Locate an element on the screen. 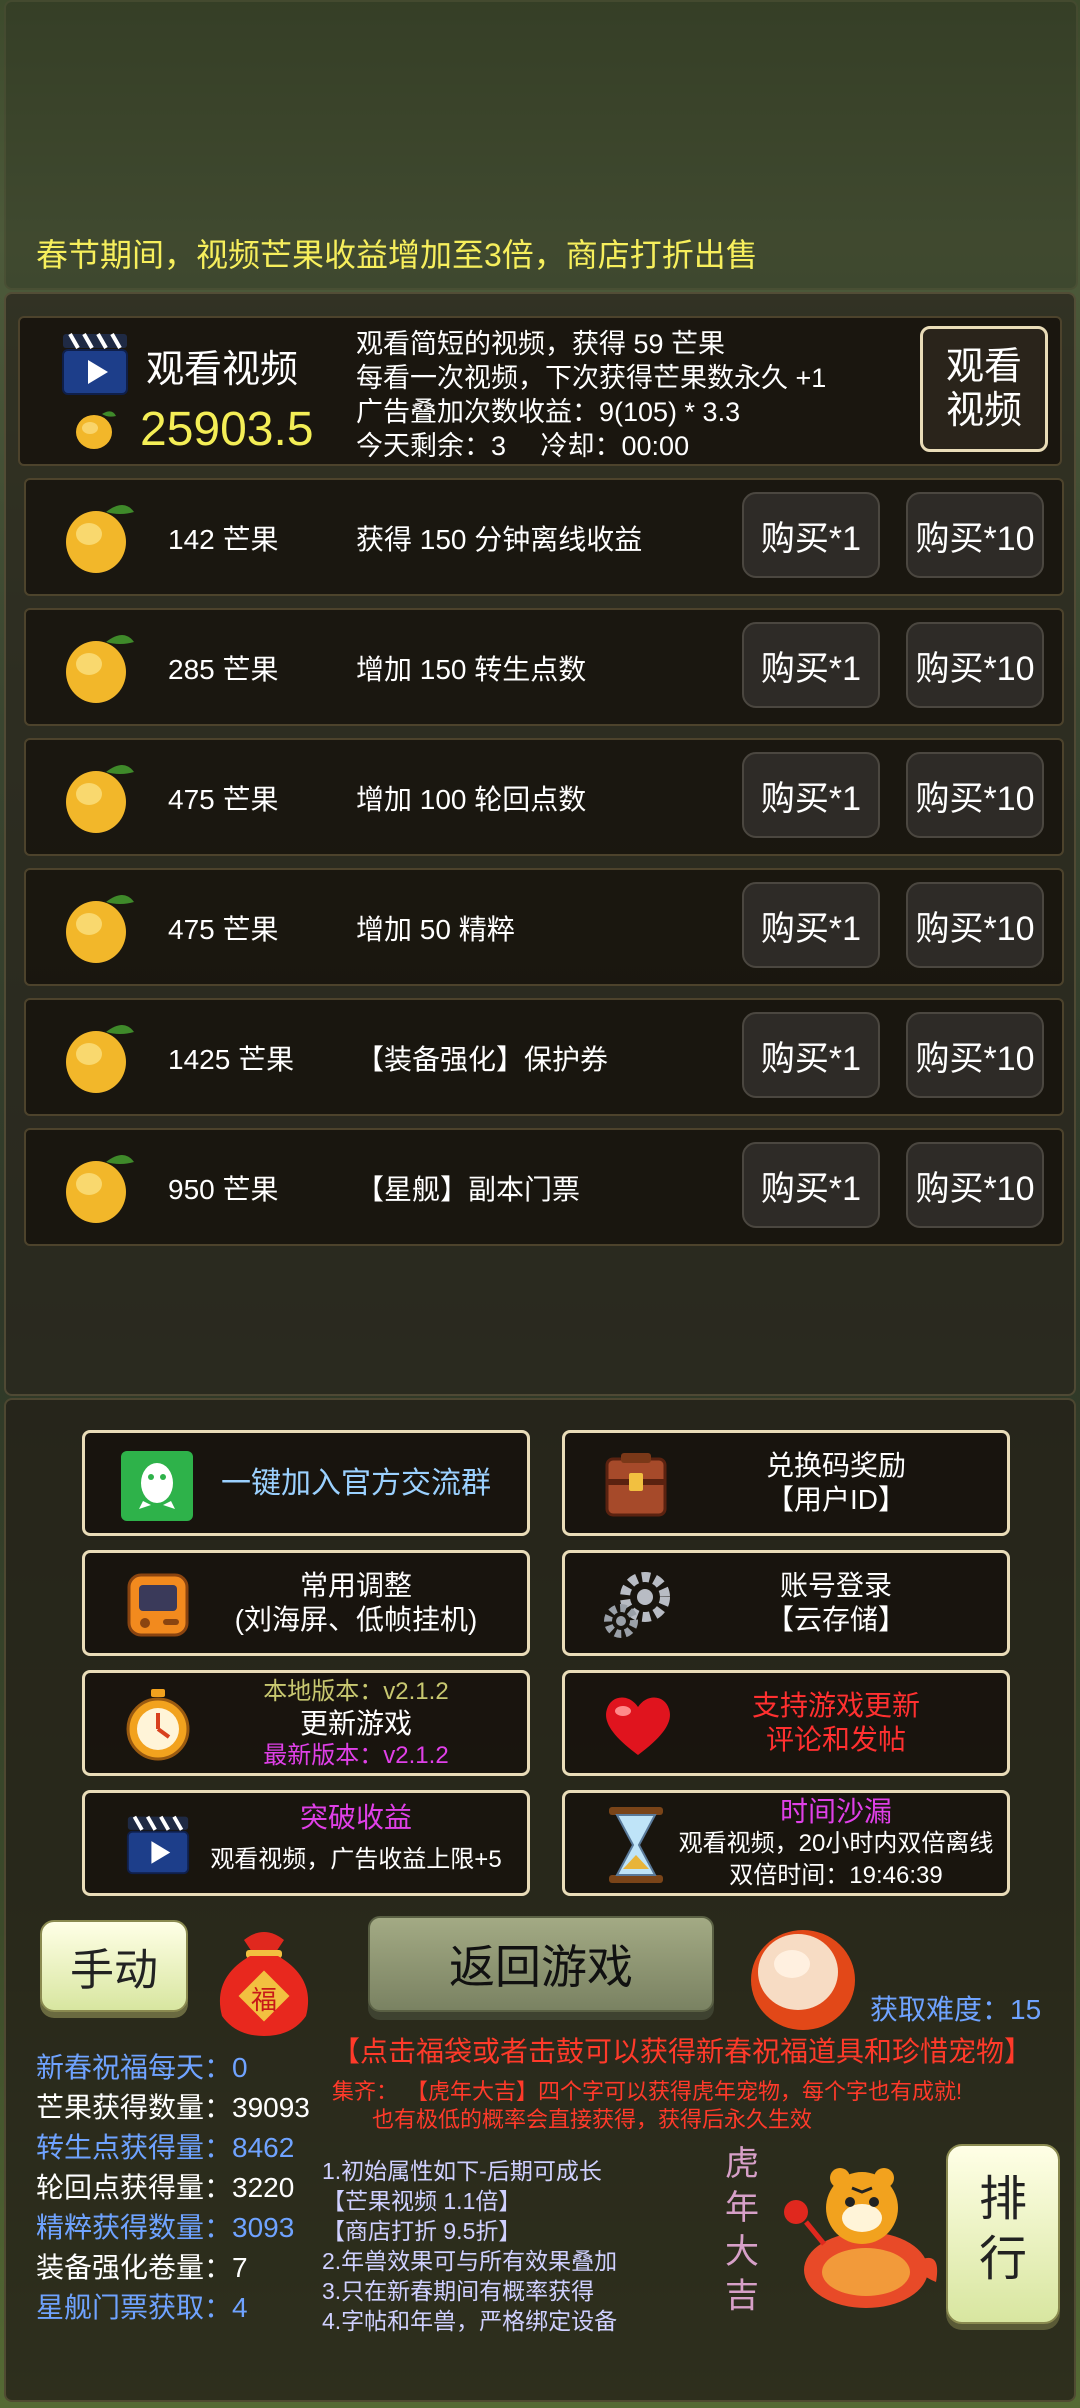  breakthrough-title: 突破收益 is located at coordinates (355, 1817).